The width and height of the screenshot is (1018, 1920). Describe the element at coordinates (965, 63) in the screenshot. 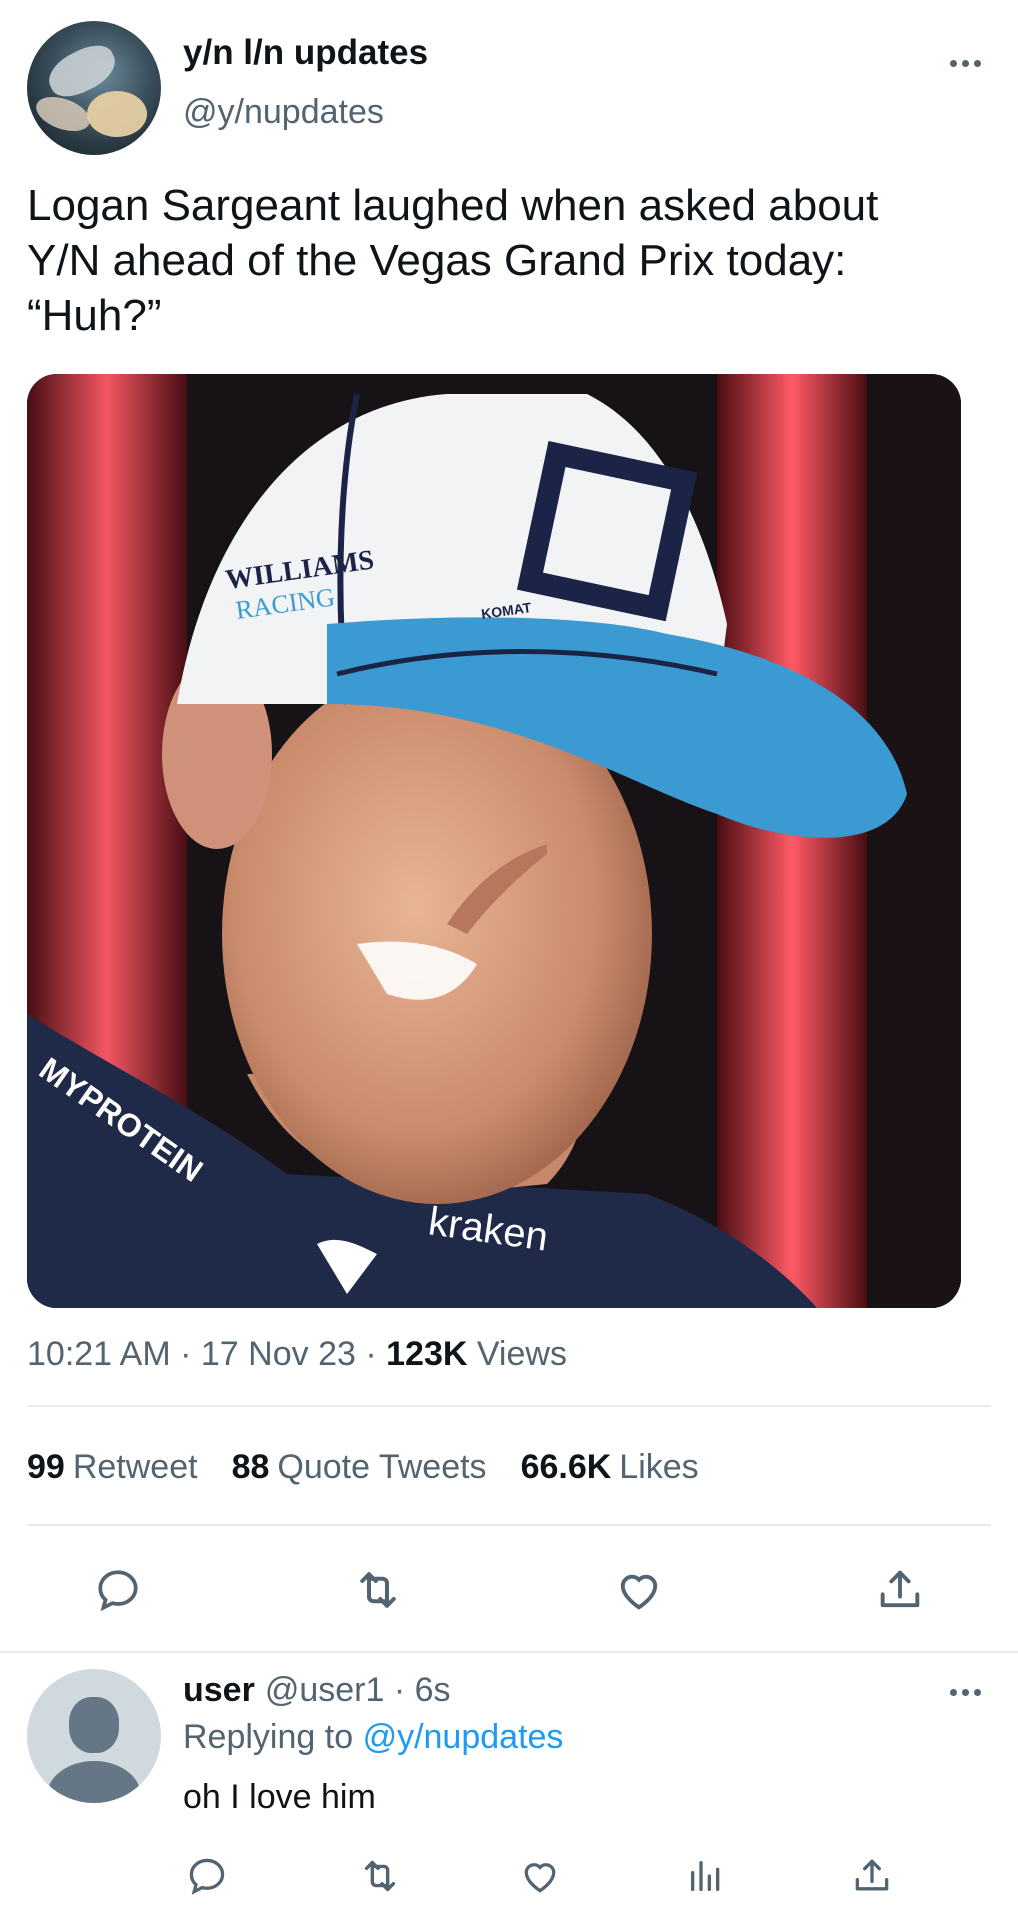

I see `more-options-button` at that location.